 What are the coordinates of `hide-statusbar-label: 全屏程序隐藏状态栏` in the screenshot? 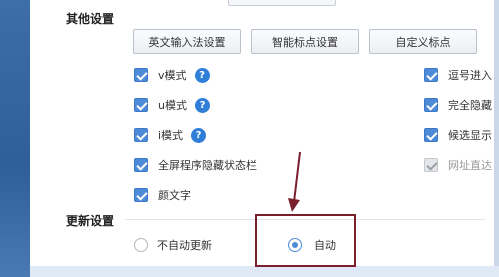 It's located at (207, 165).